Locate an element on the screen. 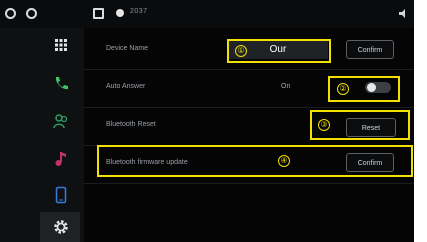  annotation-marker-2: ② is located at coordinates (343, 89).